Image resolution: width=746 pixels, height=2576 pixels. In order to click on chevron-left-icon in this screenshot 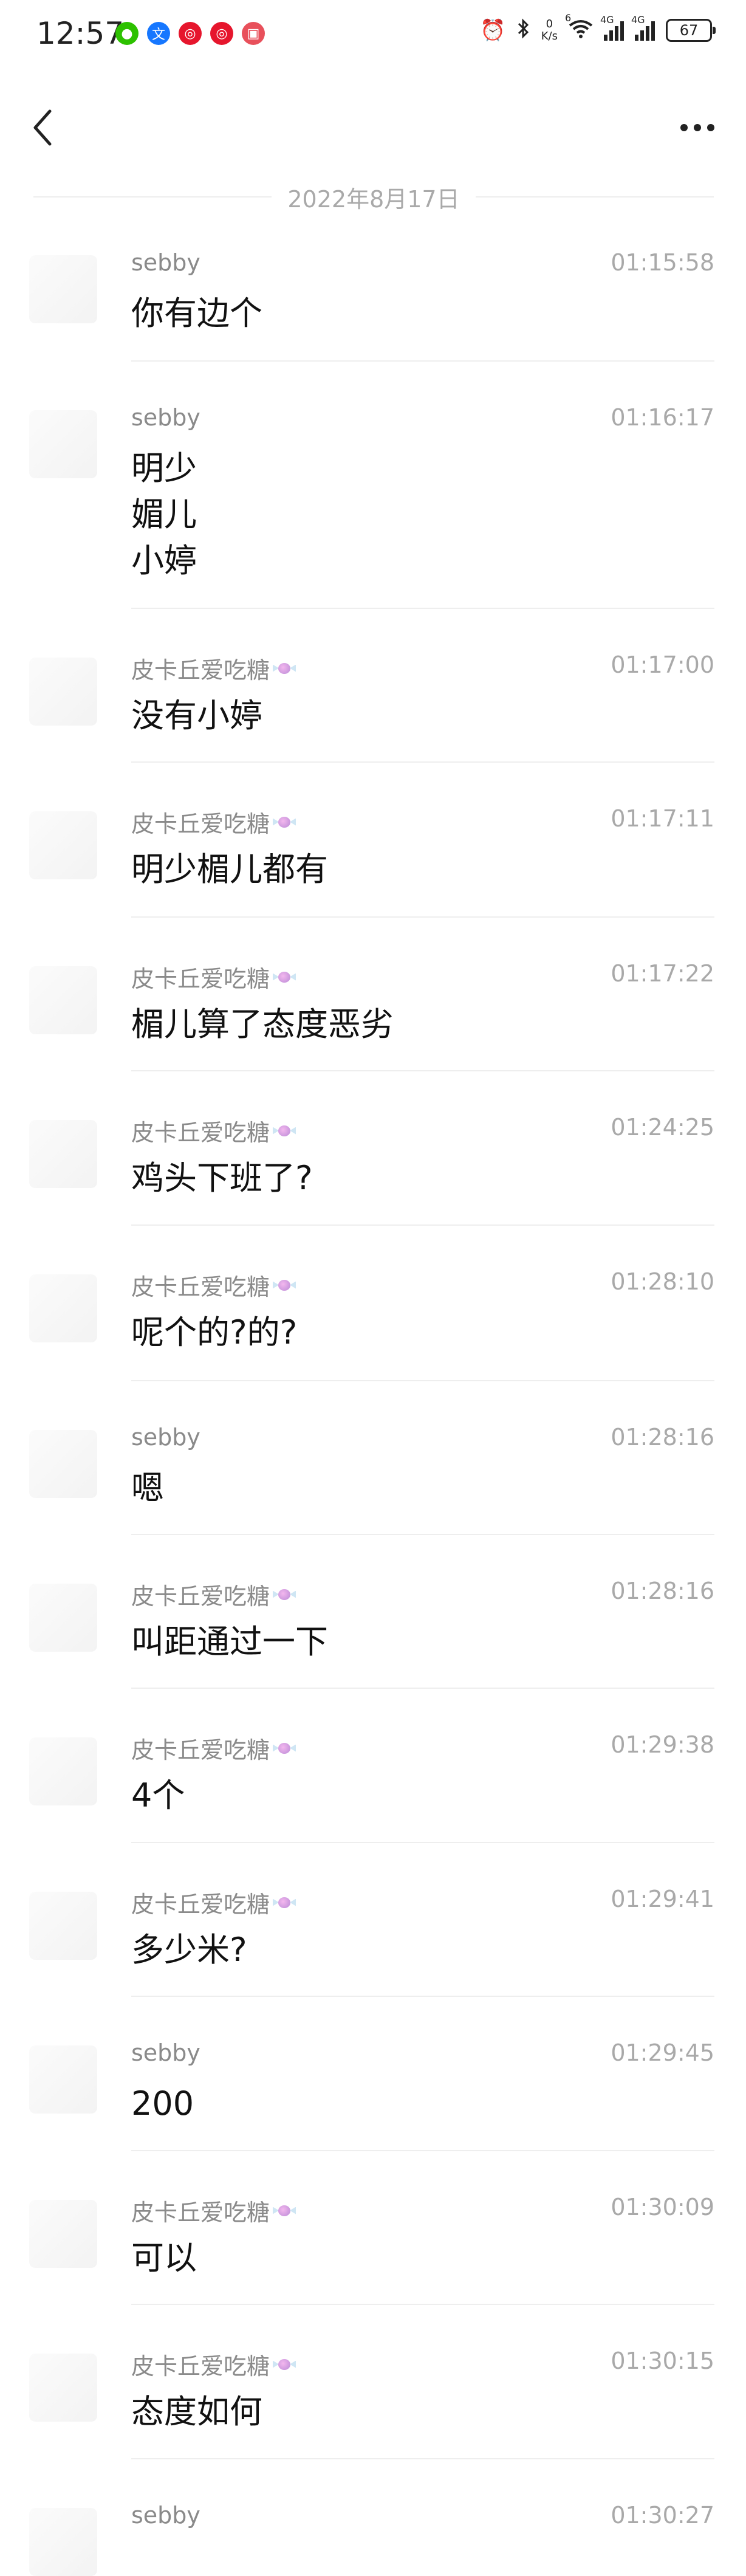, I will do `click(43, 127)`.